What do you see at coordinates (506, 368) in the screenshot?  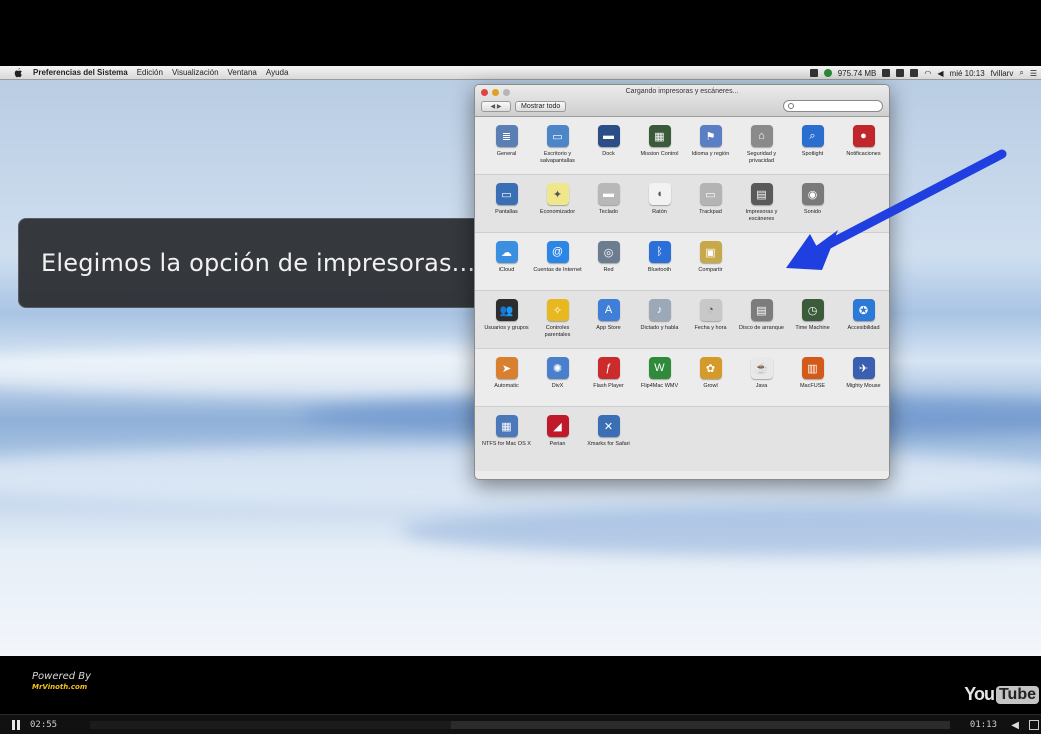 I see `pane-icon: ➤` at bounding box center [506, 368].